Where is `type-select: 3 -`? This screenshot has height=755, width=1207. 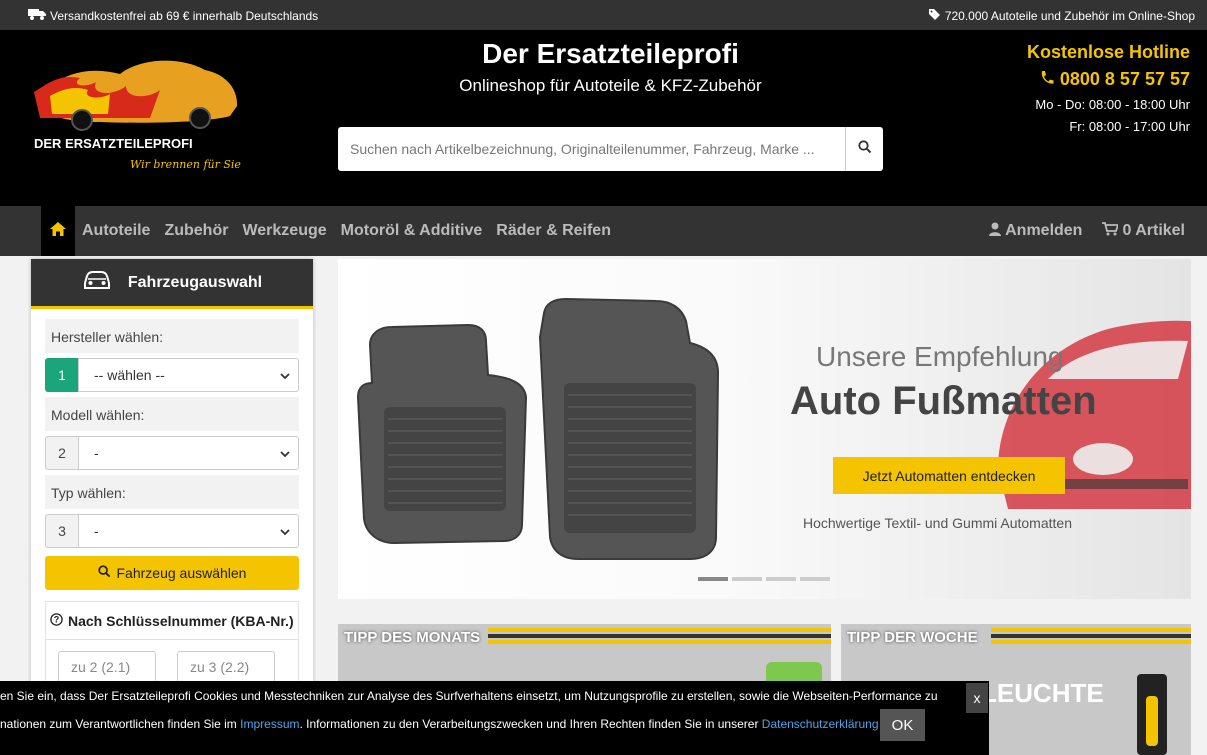
type-select: 3 - is located at coordinates (172, 531).